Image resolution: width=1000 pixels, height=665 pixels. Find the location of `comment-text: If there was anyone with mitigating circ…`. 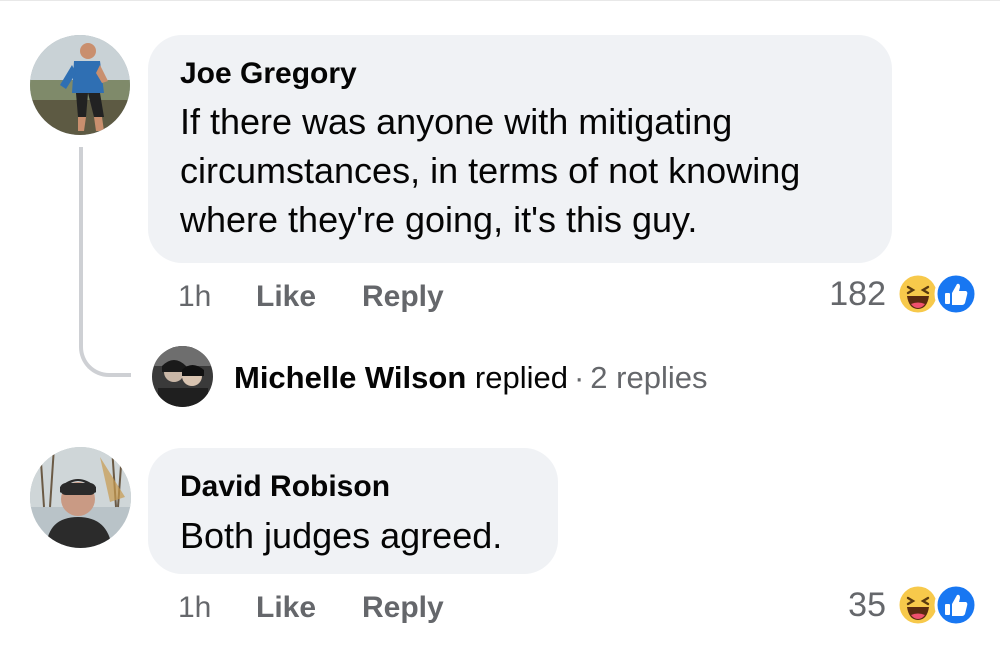

comment-text: If there was anyone with mitigating circ… is located at coordinates (490, 170).